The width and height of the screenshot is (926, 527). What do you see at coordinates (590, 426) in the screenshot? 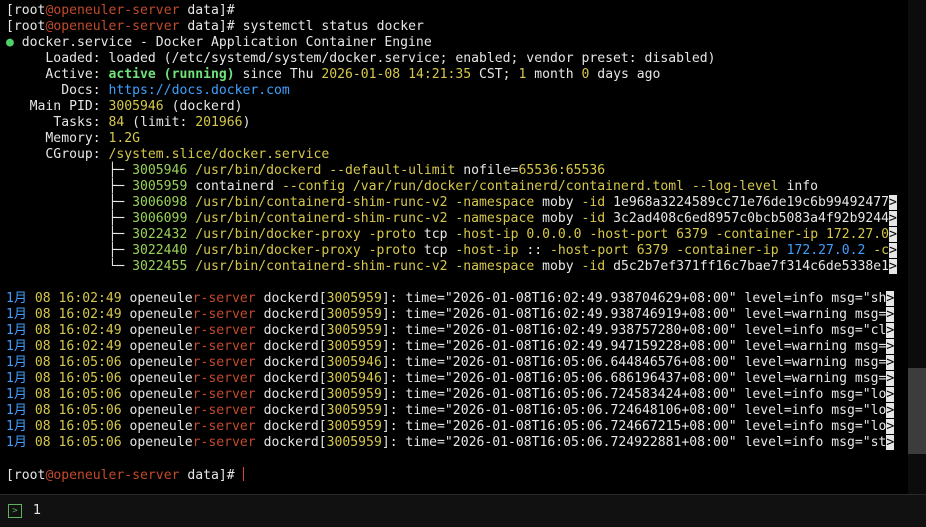
I see `log-timestamp: "2026-01-08T16:05:06.724667215+08:00"` at bounding box center [590, 426].